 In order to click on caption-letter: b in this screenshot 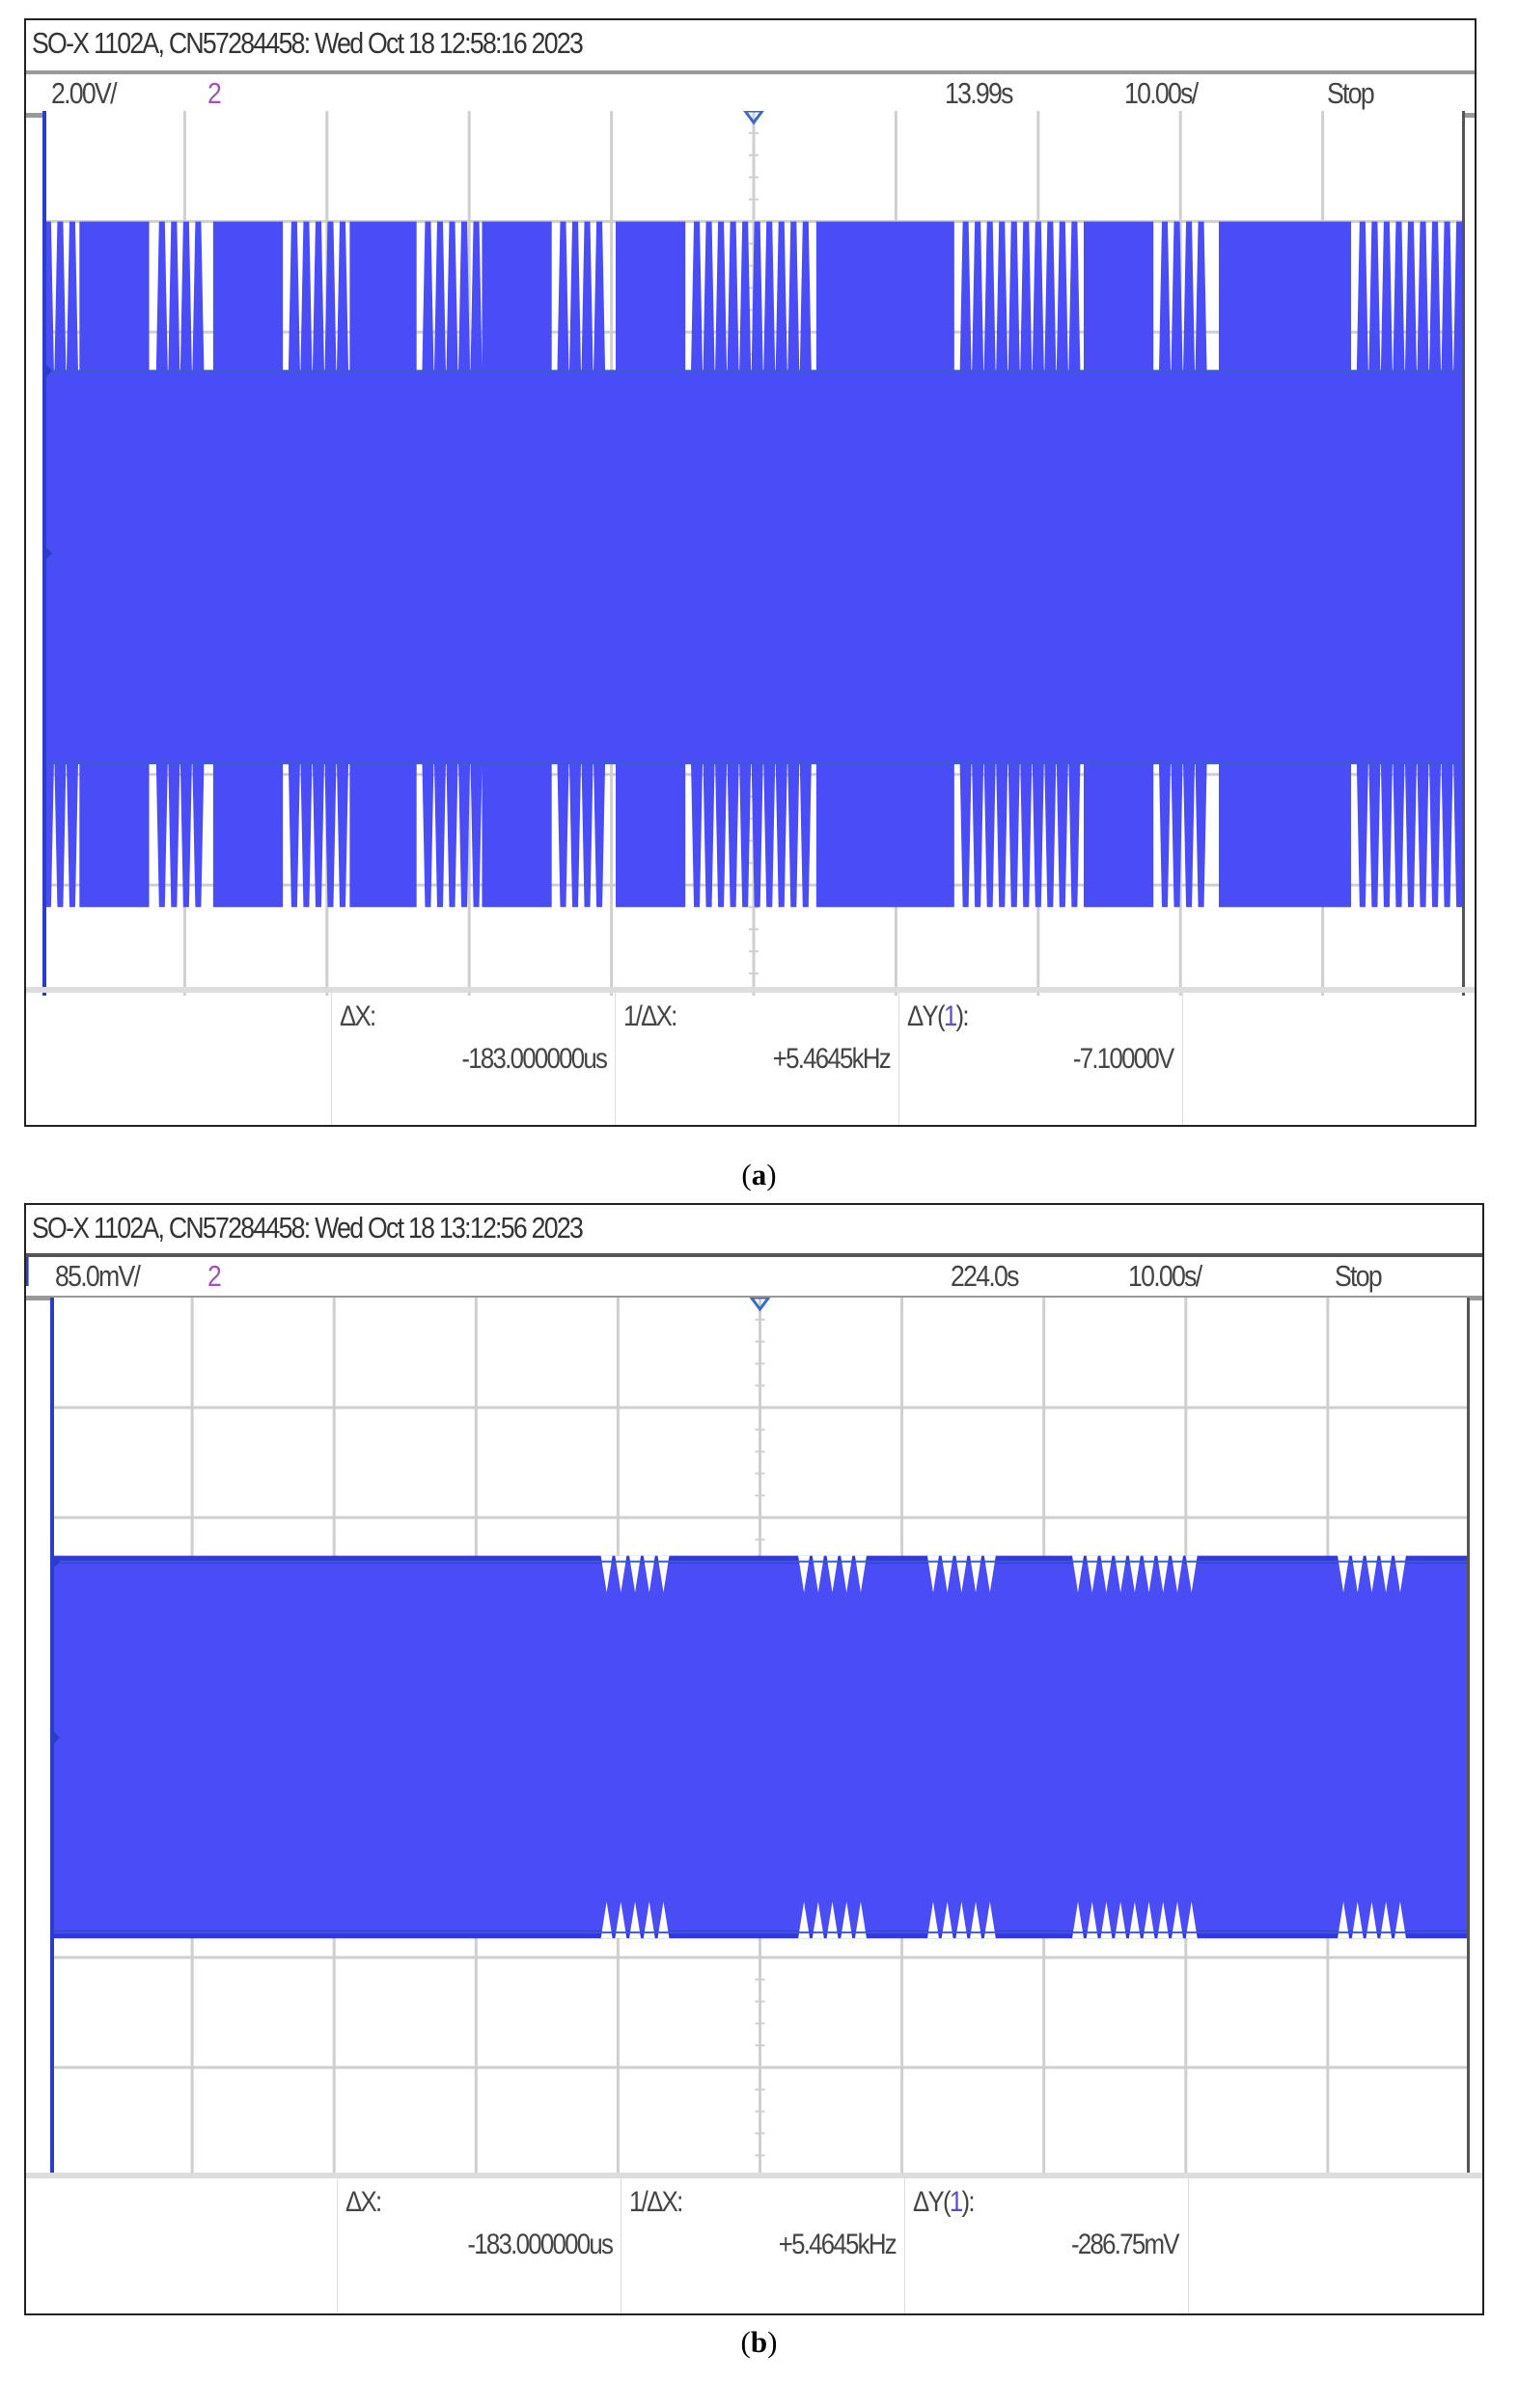, I will do `click(759, 2342)`.